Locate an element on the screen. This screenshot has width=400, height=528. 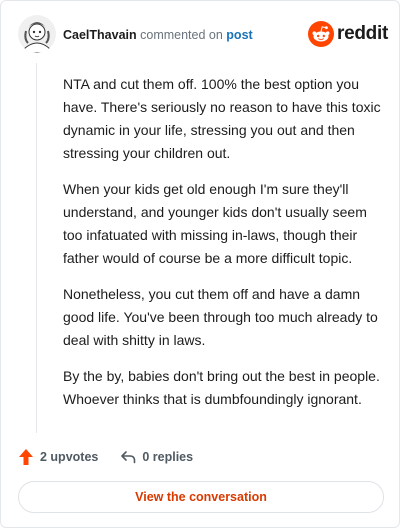
user-avatar is located at coordinates (37, 34).